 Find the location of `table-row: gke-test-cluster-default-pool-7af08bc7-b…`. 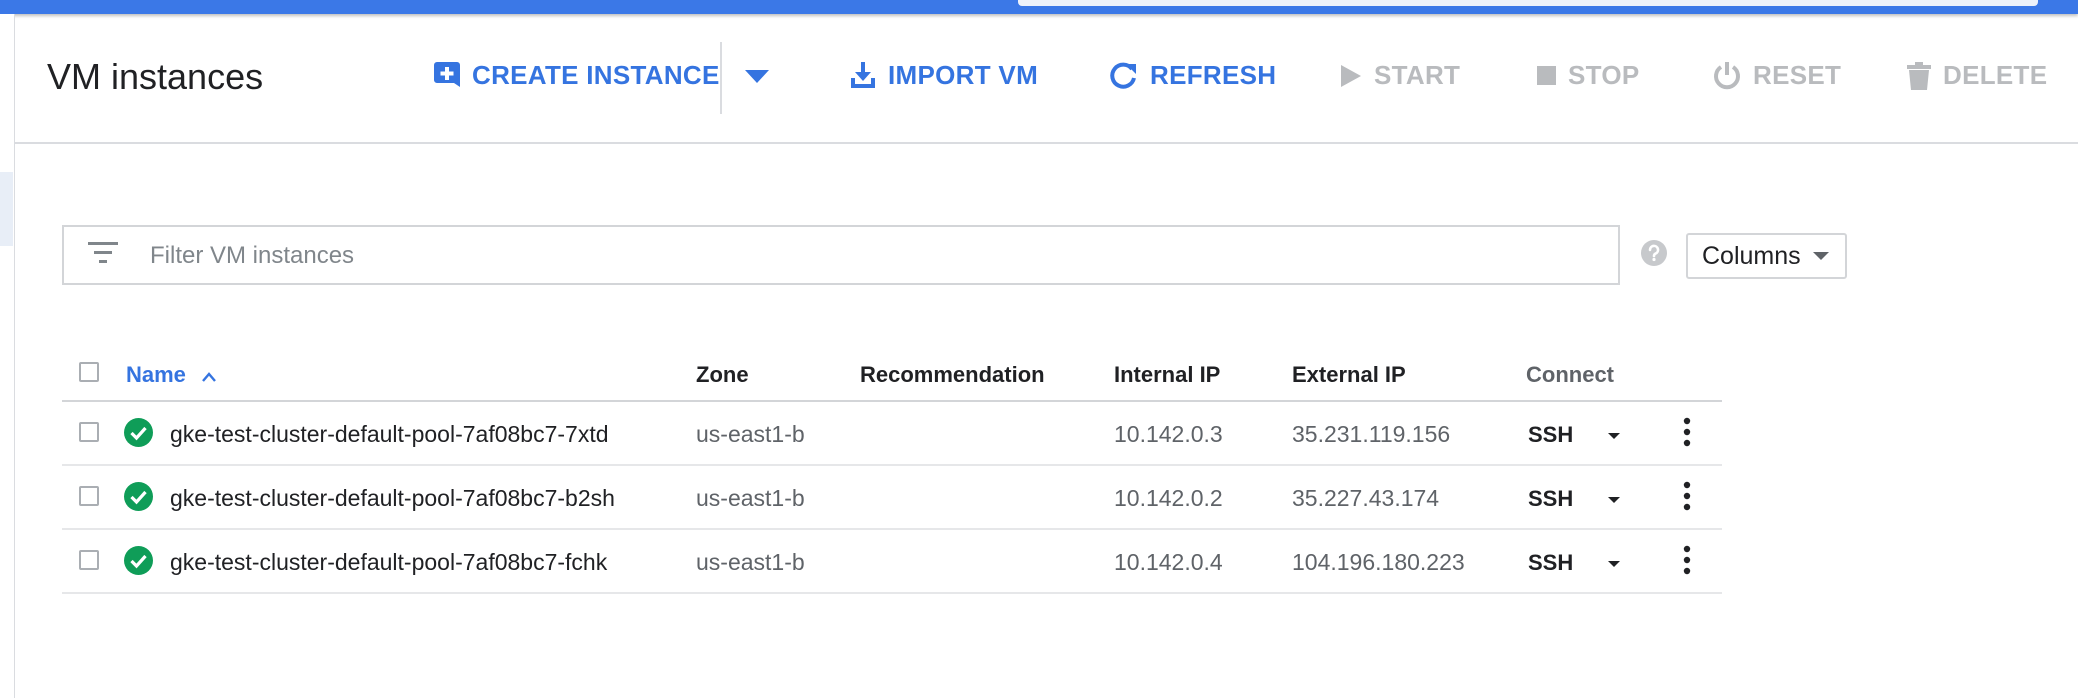

table-row: gke-test-cluster-default-pool-7af08bc7-b… is located at coordinates (892, 498).